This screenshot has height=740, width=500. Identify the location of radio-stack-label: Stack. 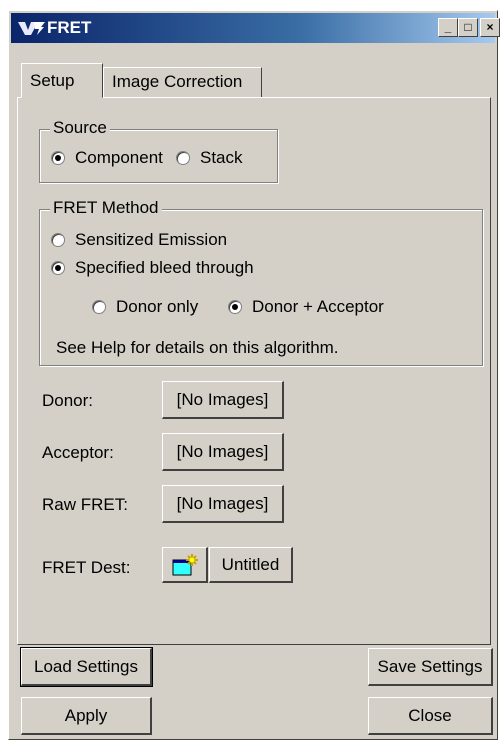
(221, 157).